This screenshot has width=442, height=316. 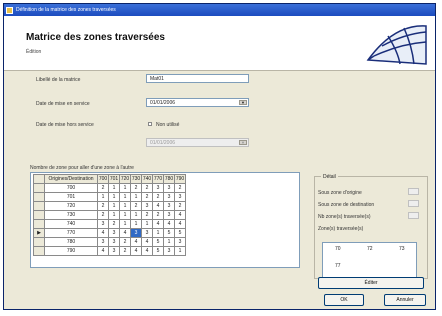 What do you see at coordinates (197, 78) in the screenshot?
I see `libelle-input: Mat01` at bounding box center [197, 78].